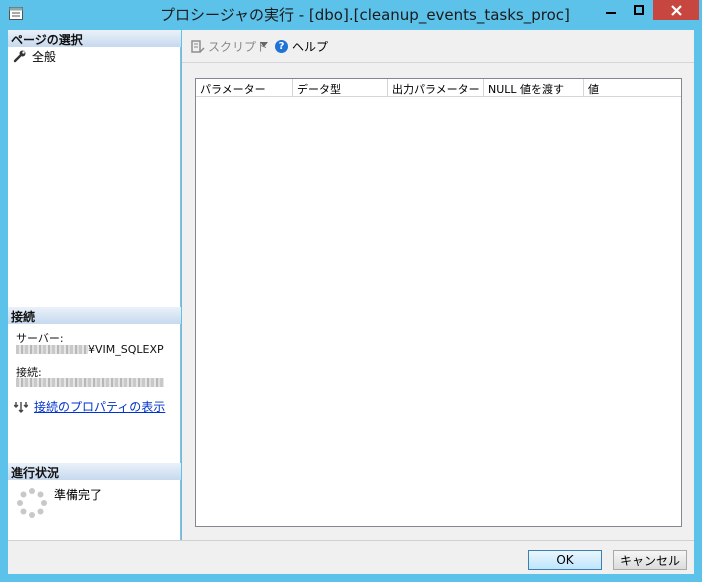 The height and width of the screenshot is (582, 702). What do you see at coordinates (650, 560) in the screenshot?
I see `cancel-button: キャンセル` at bounding box center [650, 560].